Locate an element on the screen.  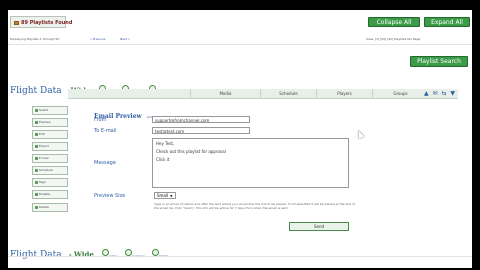
sidebar-delete-button: Delete is located at coordinates (50, 207).